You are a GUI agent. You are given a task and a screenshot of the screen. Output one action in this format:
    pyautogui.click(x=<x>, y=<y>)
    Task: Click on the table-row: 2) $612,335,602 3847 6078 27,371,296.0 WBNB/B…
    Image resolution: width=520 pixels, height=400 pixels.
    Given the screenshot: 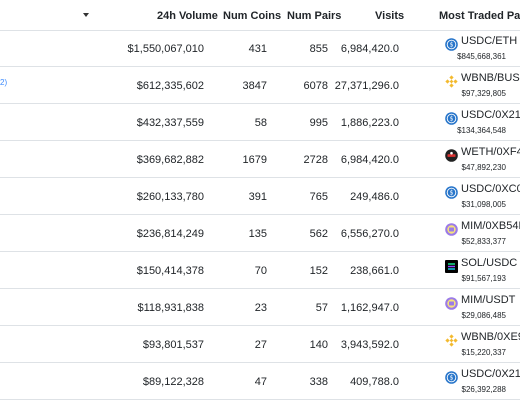 What is the action you would take?
    pyautogui.click(x=260, y=85)
    